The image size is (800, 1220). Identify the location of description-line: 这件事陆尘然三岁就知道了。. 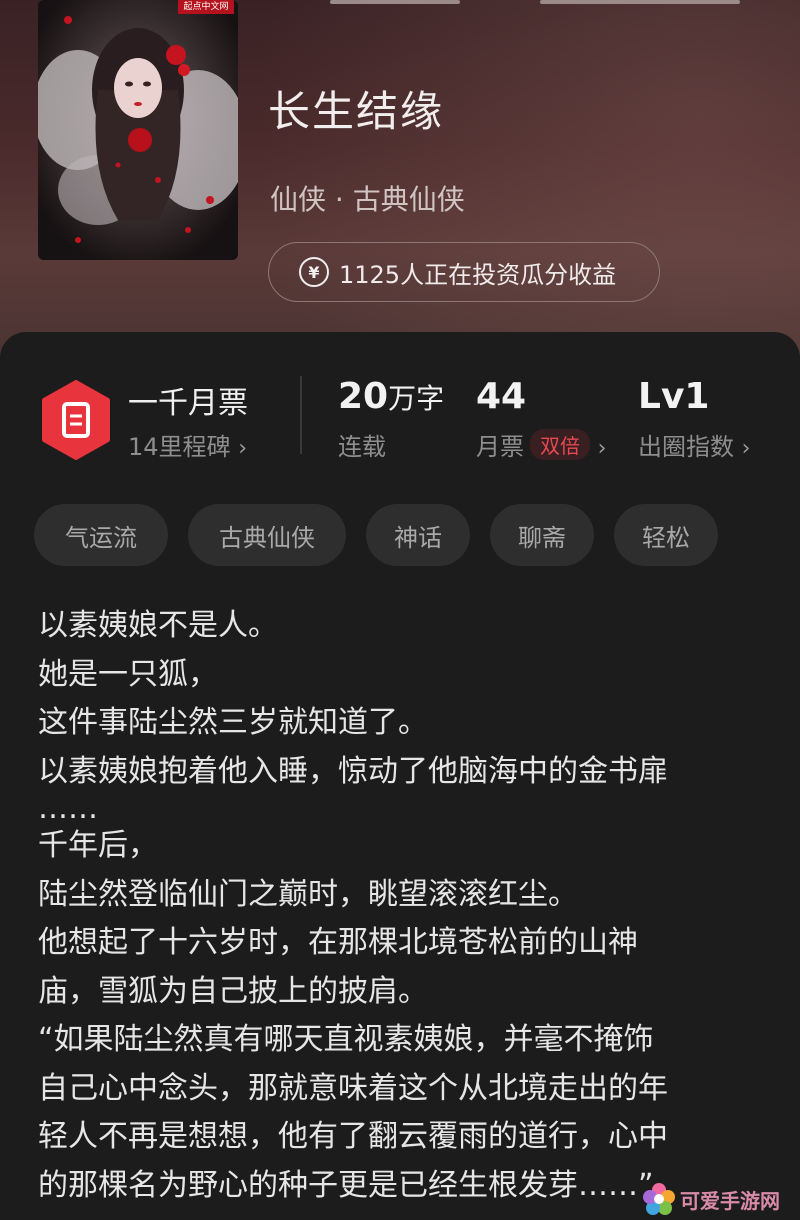
(233, 722).